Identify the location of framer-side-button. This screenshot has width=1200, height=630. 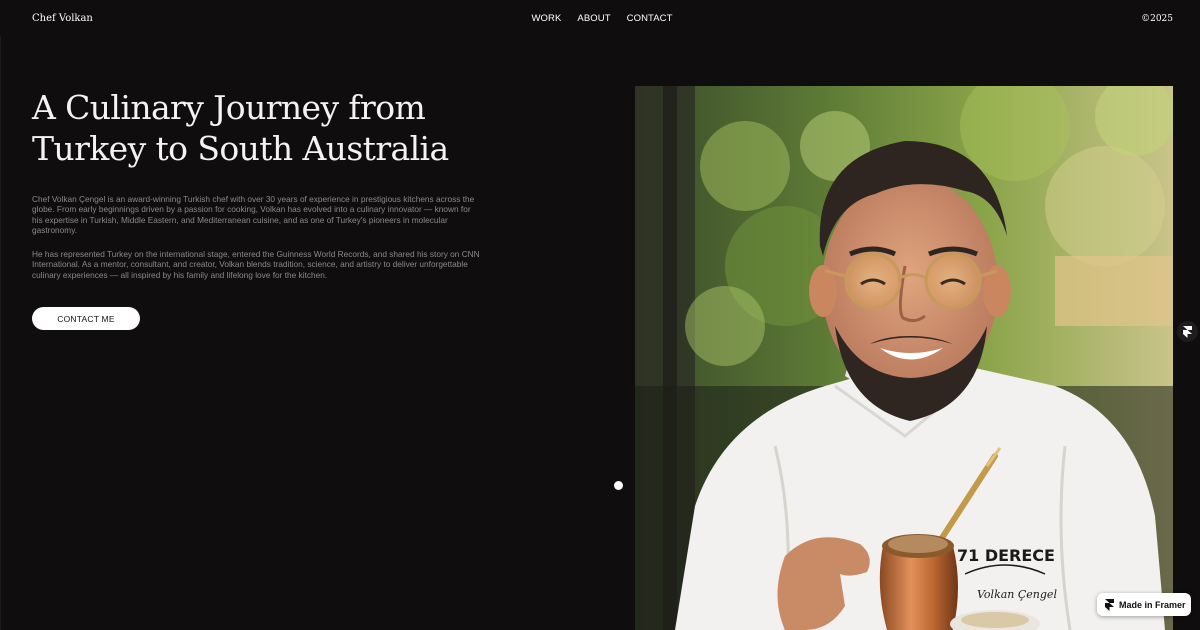
(1187, 331).